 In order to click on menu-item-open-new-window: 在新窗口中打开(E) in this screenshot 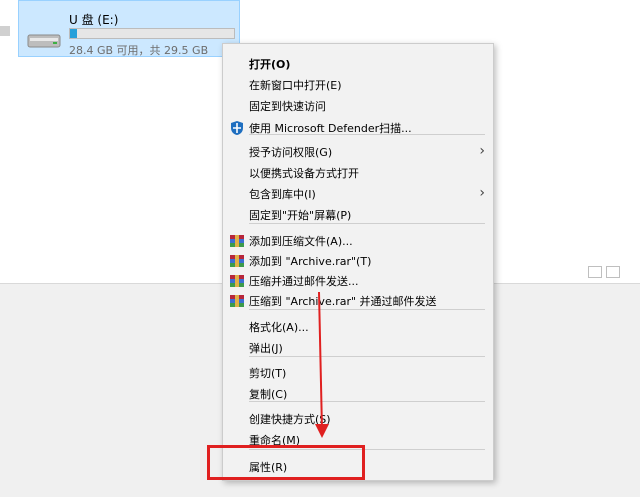, I will do `click(358, 85)`.